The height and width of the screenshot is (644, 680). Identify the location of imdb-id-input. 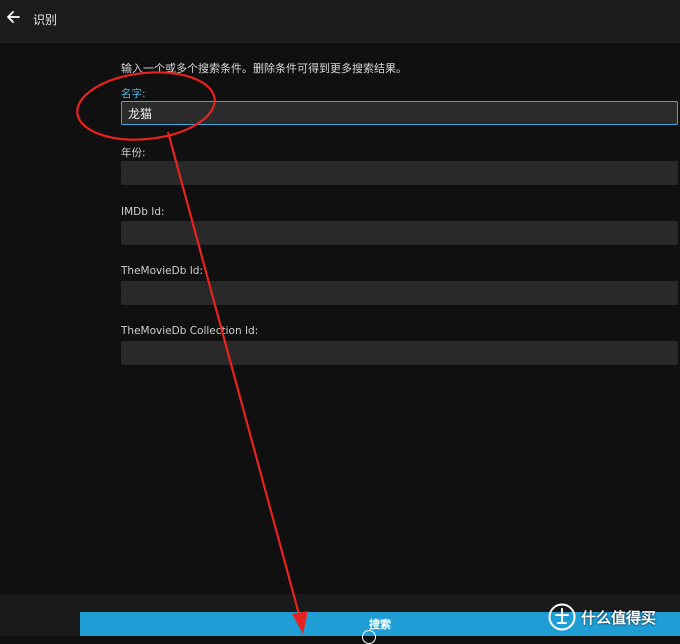
(399, 233).